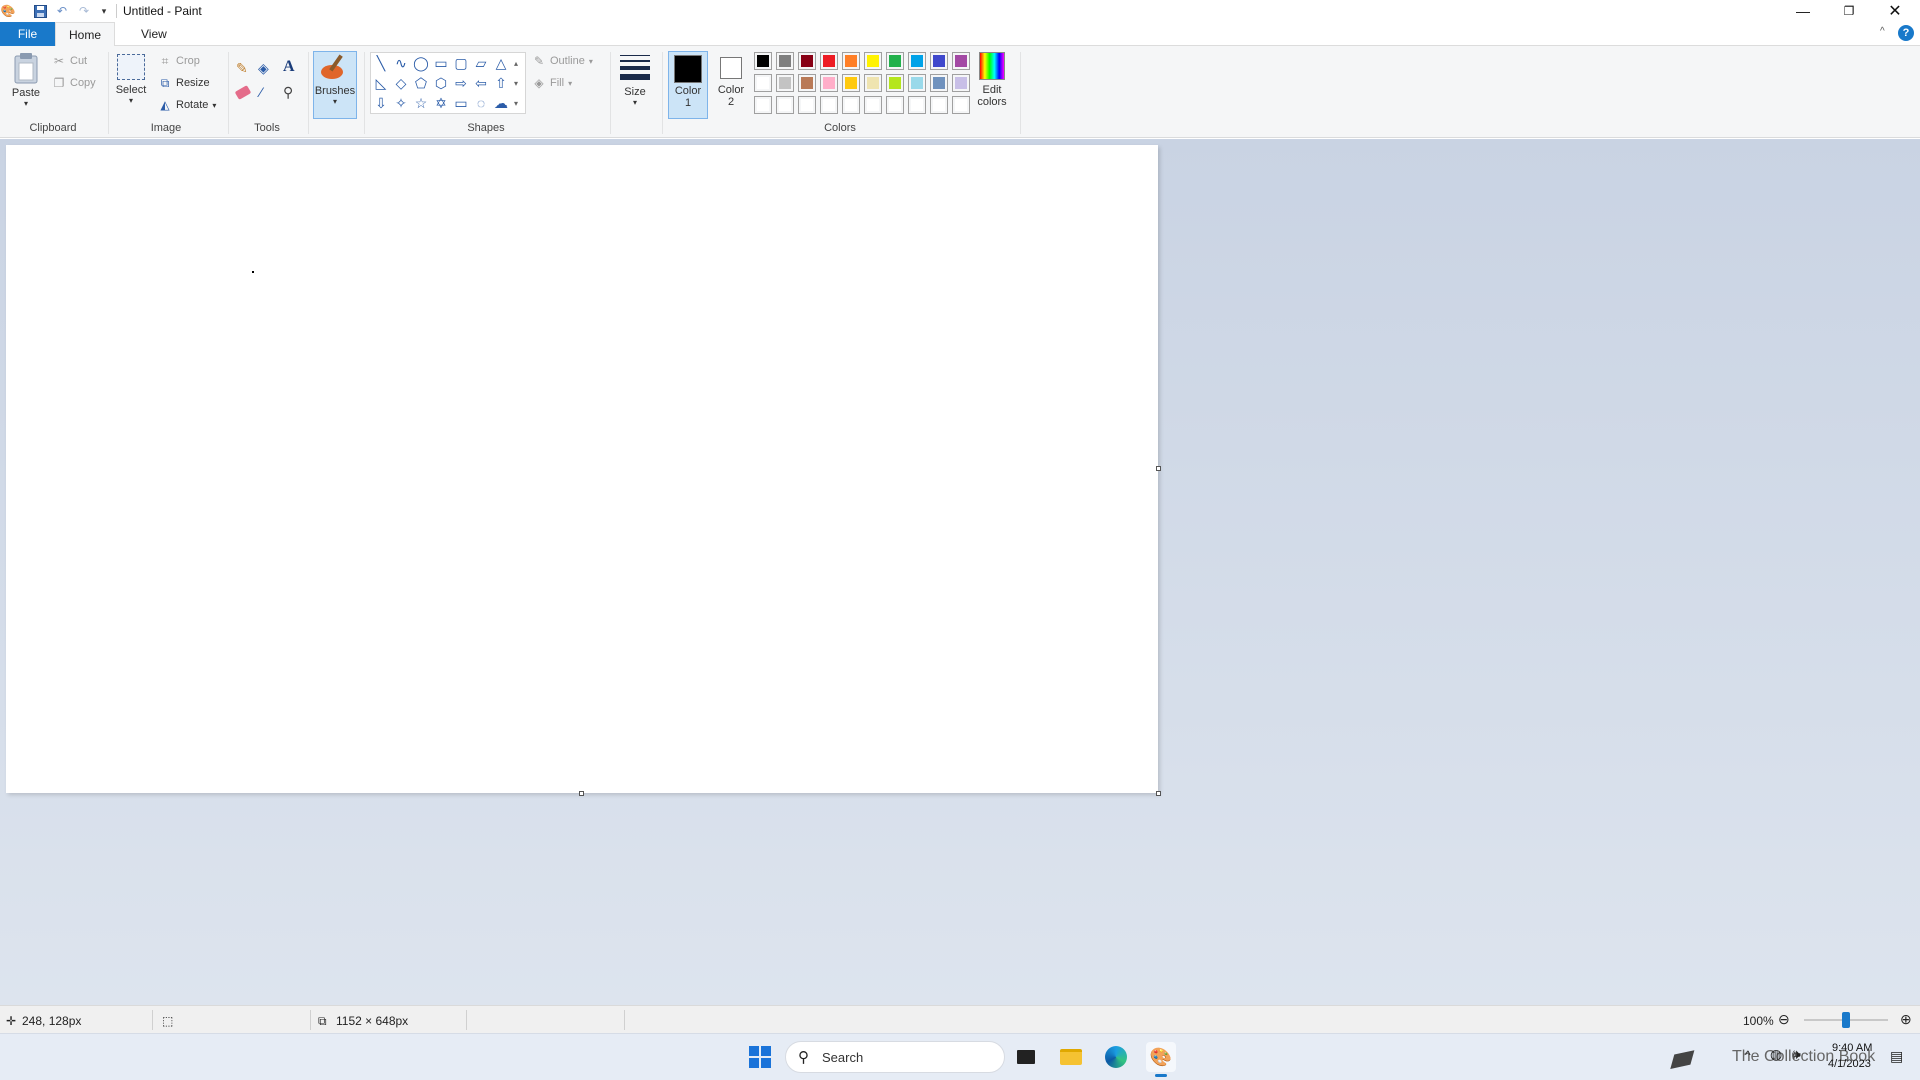 The width and height of the screenshot is (1920, 1080). I want to click on redo-icon: ↷, so click(84, 11).